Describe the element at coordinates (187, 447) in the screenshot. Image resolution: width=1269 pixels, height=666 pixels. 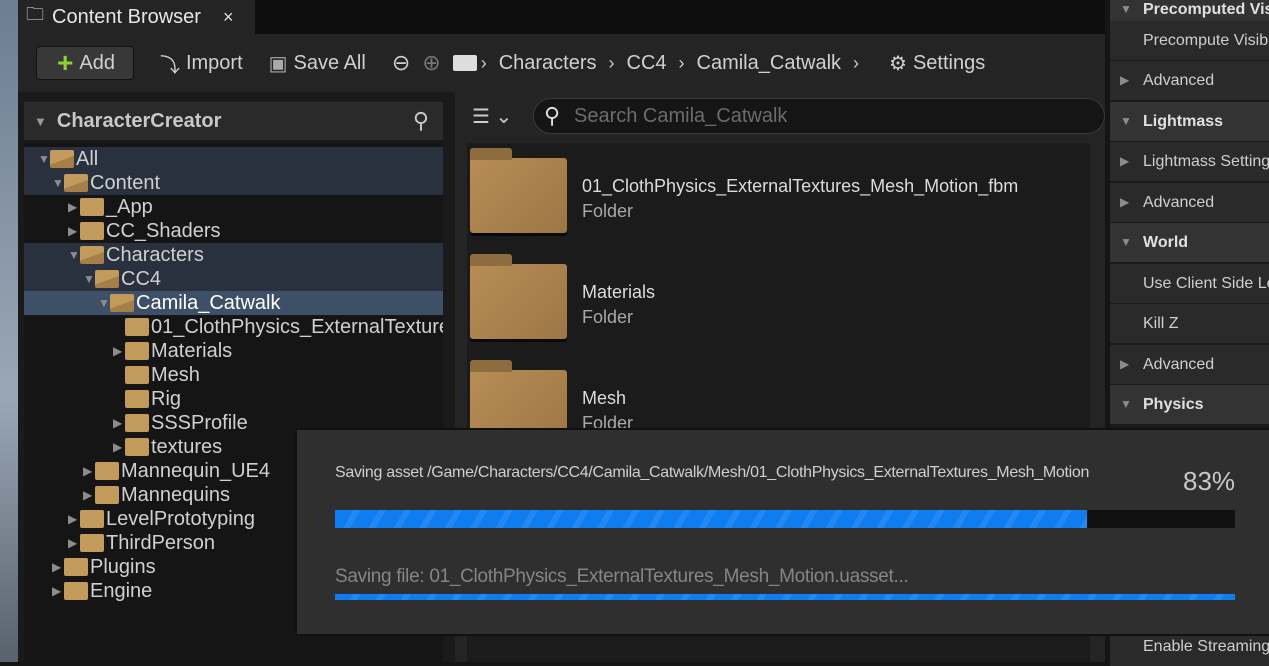
I see `tree-item-label: textures` at that location.